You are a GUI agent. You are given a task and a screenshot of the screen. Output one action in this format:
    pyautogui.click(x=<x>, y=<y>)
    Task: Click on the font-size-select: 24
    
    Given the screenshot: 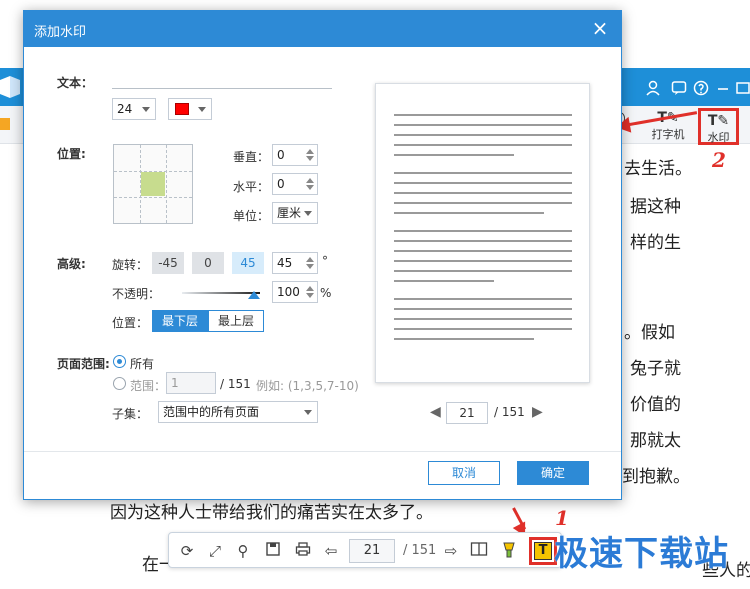 What is the action you would take?
    pyautogui.click(x=134, y=109)
    